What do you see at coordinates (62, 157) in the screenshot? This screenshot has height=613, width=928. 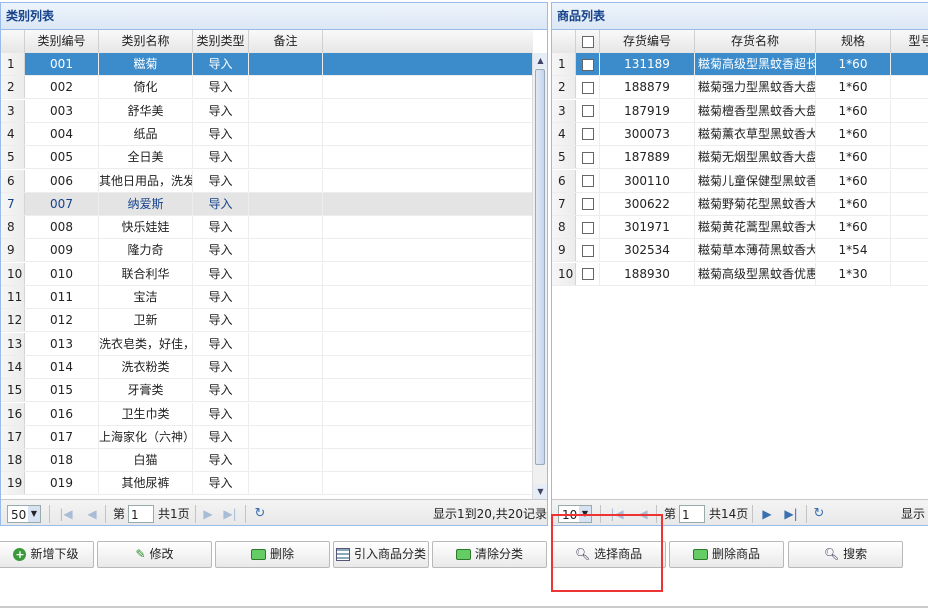 I see `cell-code: 005` at bounding box center [62, 157].